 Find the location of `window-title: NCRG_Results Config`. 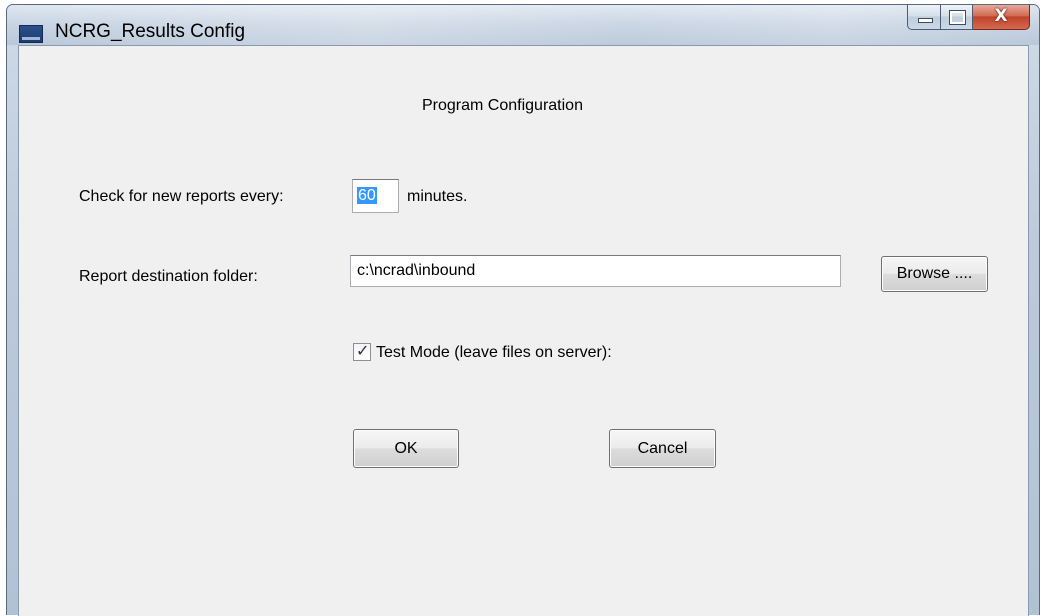

window-title: NCRG_Results Config is located at coordinates (150, 31).